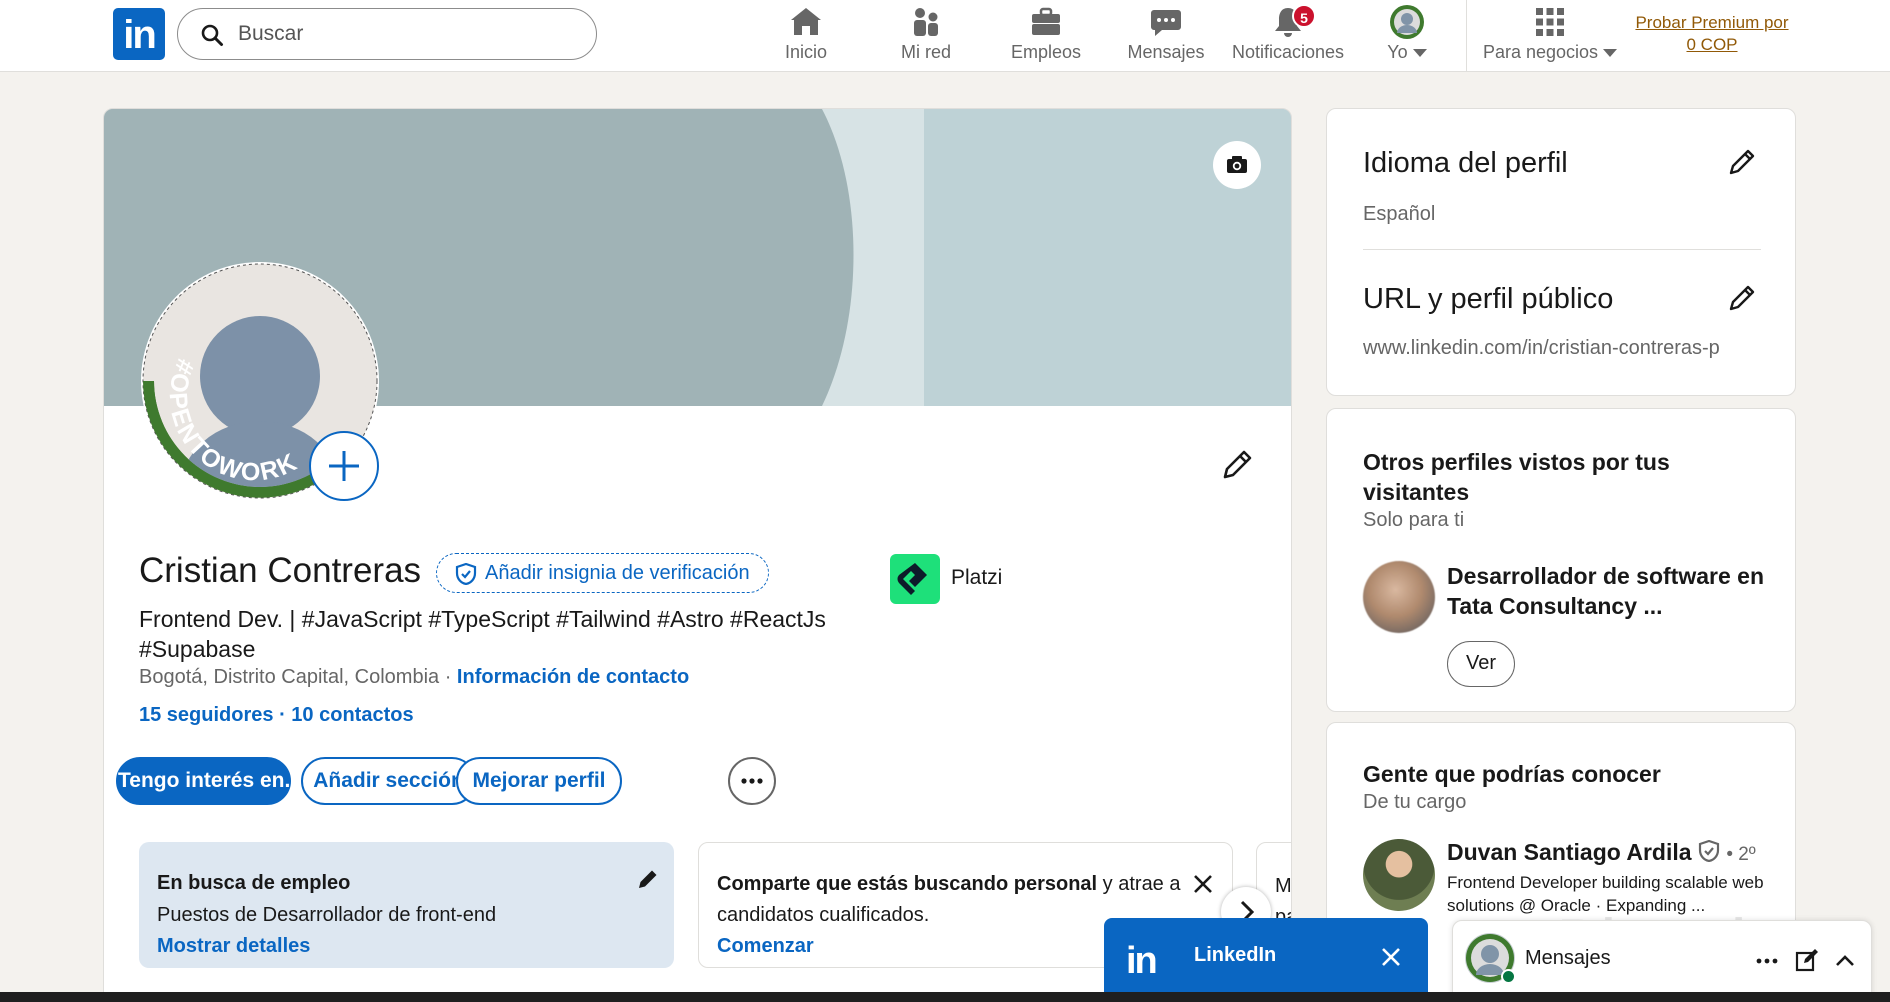 The width and height of the screenshot is (1890, 1002). What do you see at coordinates (327, 915) in the screenshot?
I see `open-to-work-roles: Puestos de Desarrollador de front-end` at bounding box center [327, 915].